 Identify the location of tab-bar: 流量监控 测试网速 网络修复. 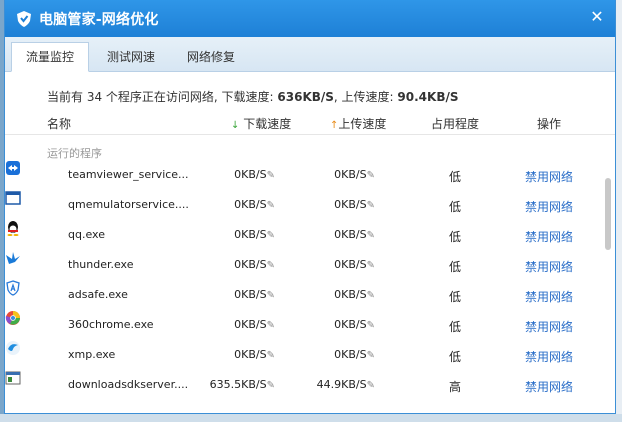
(310, 54).